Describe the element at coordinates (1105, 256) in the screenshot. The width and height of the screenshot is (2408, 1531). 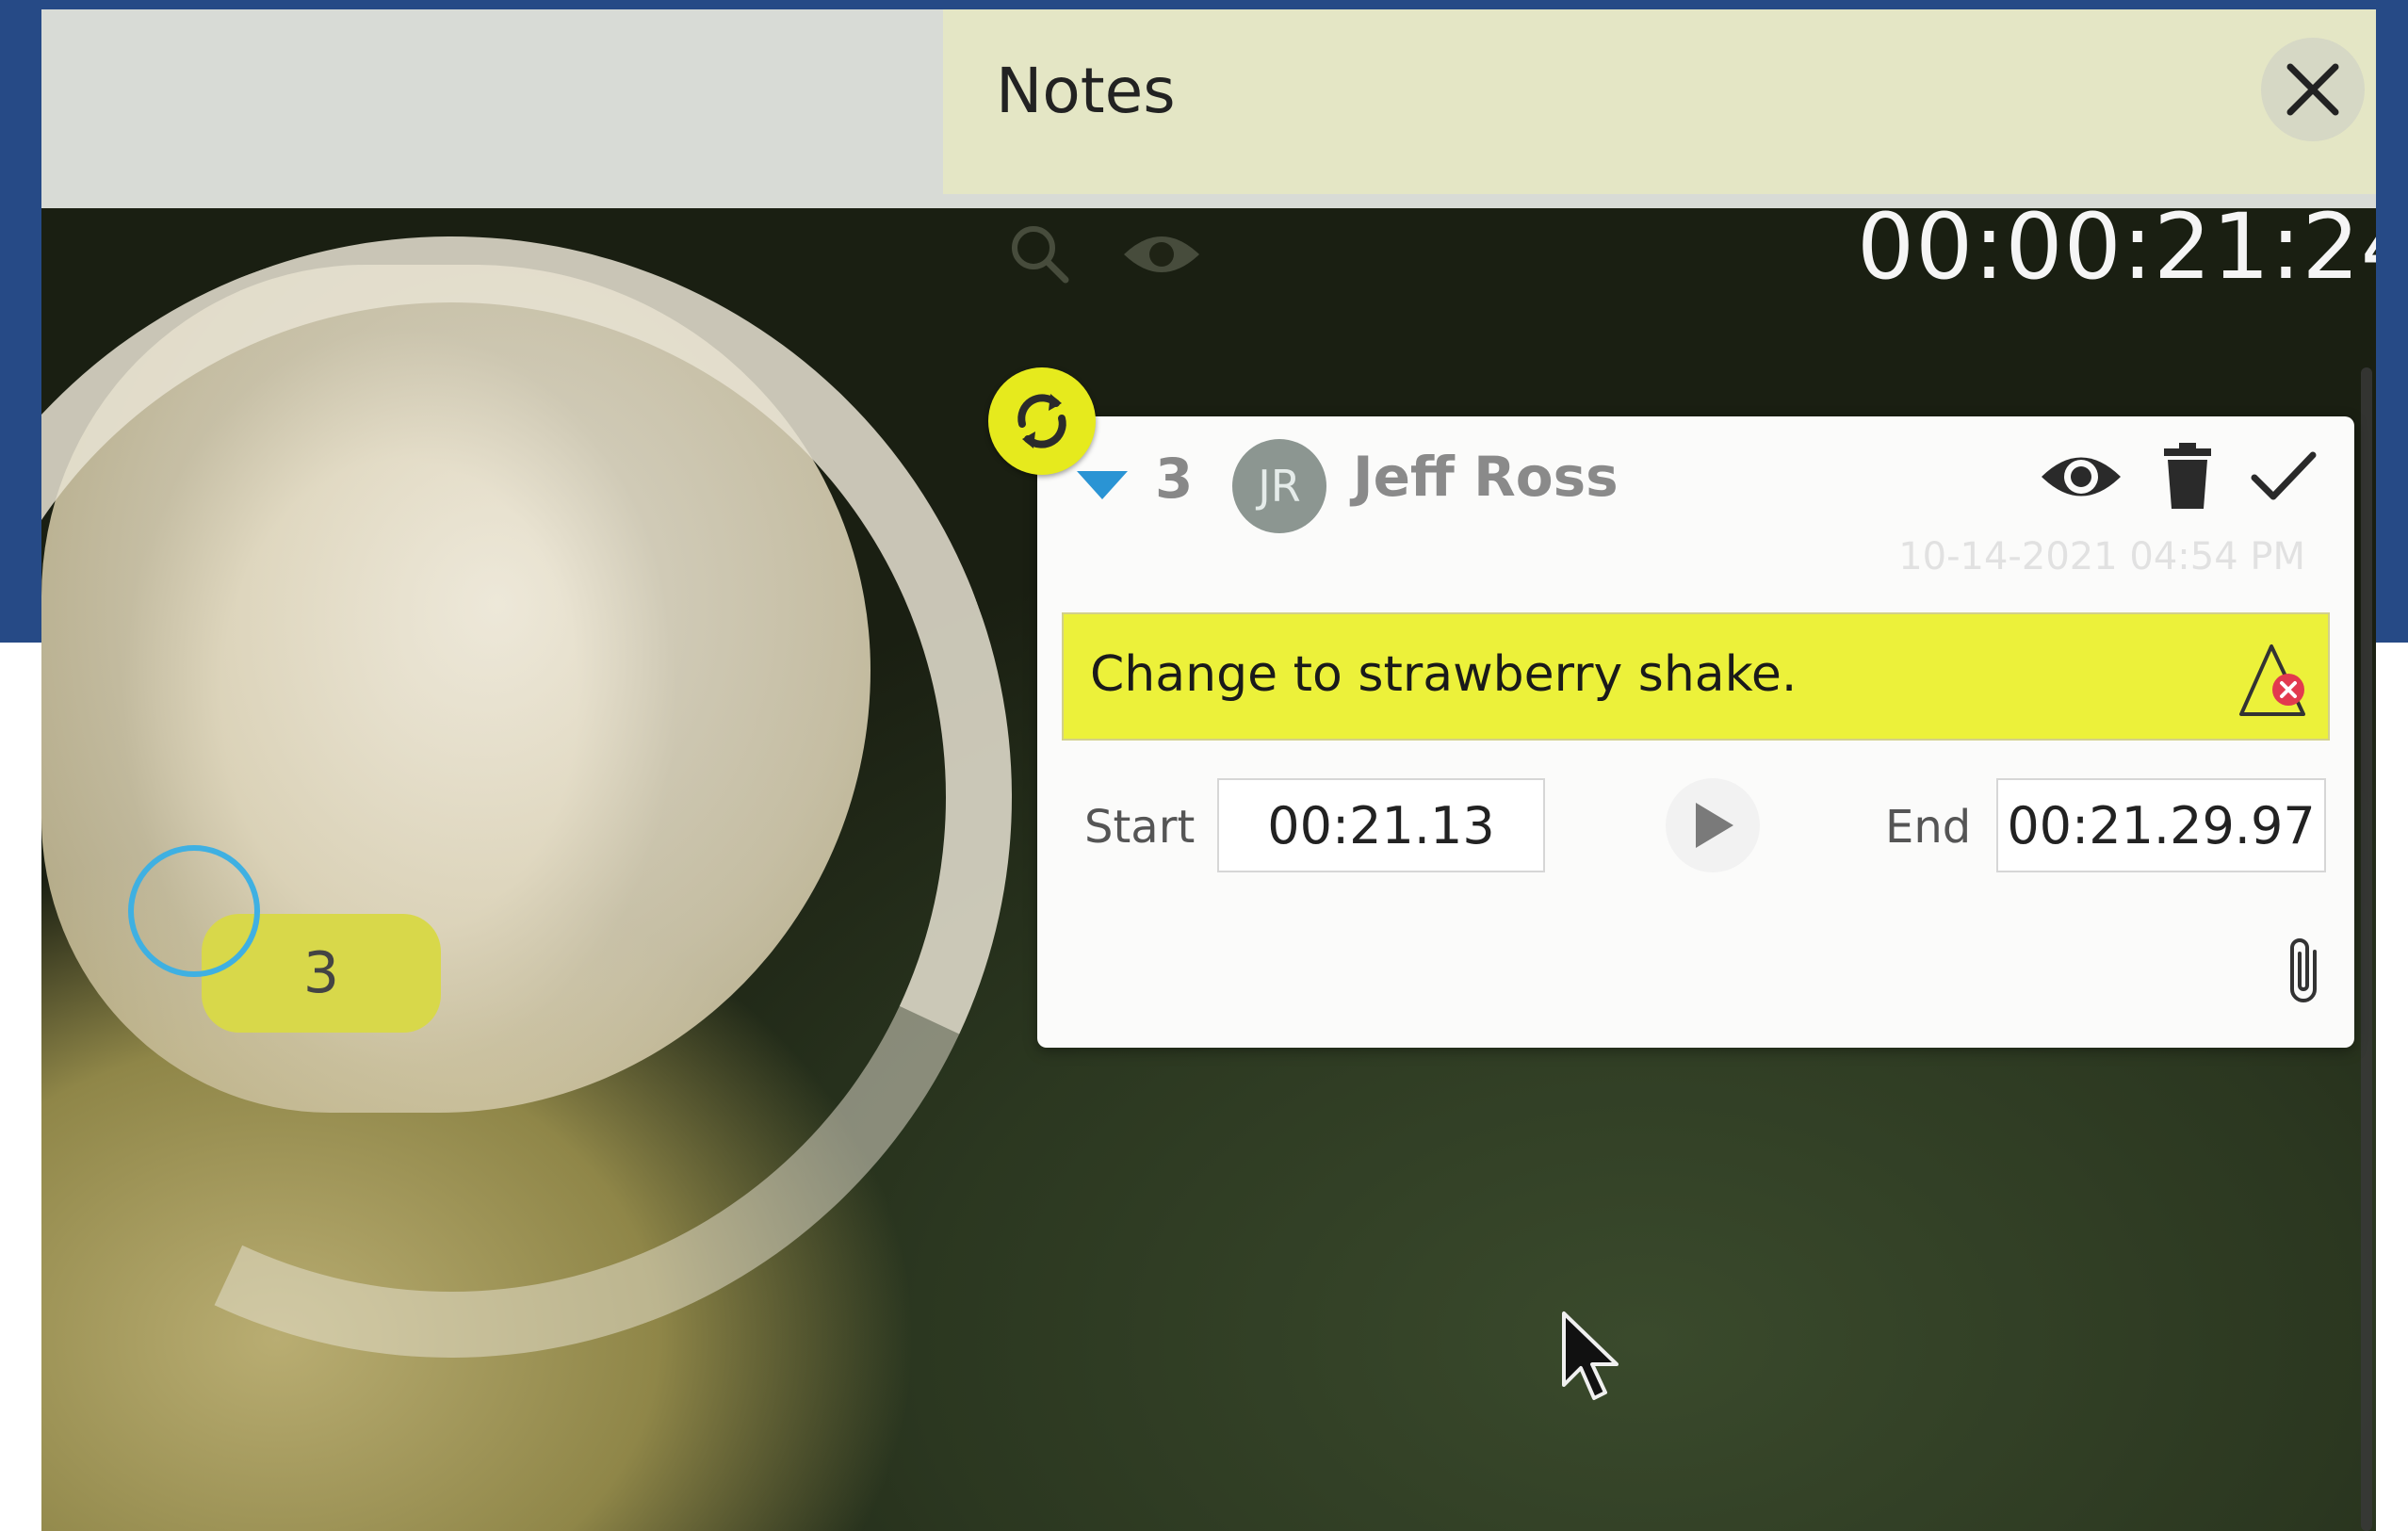
I see `panel-toolbar` at that location.